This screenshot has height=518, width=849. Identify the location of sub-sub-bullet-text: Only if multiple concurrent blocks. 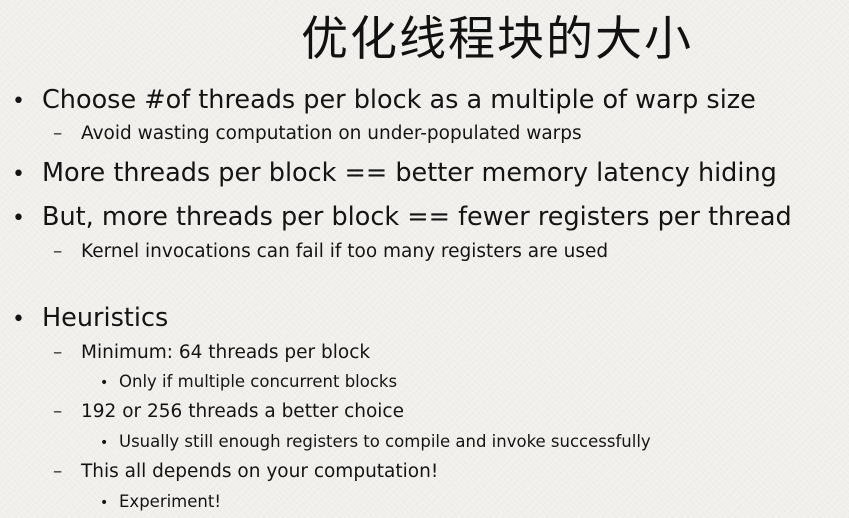
(258, 381).